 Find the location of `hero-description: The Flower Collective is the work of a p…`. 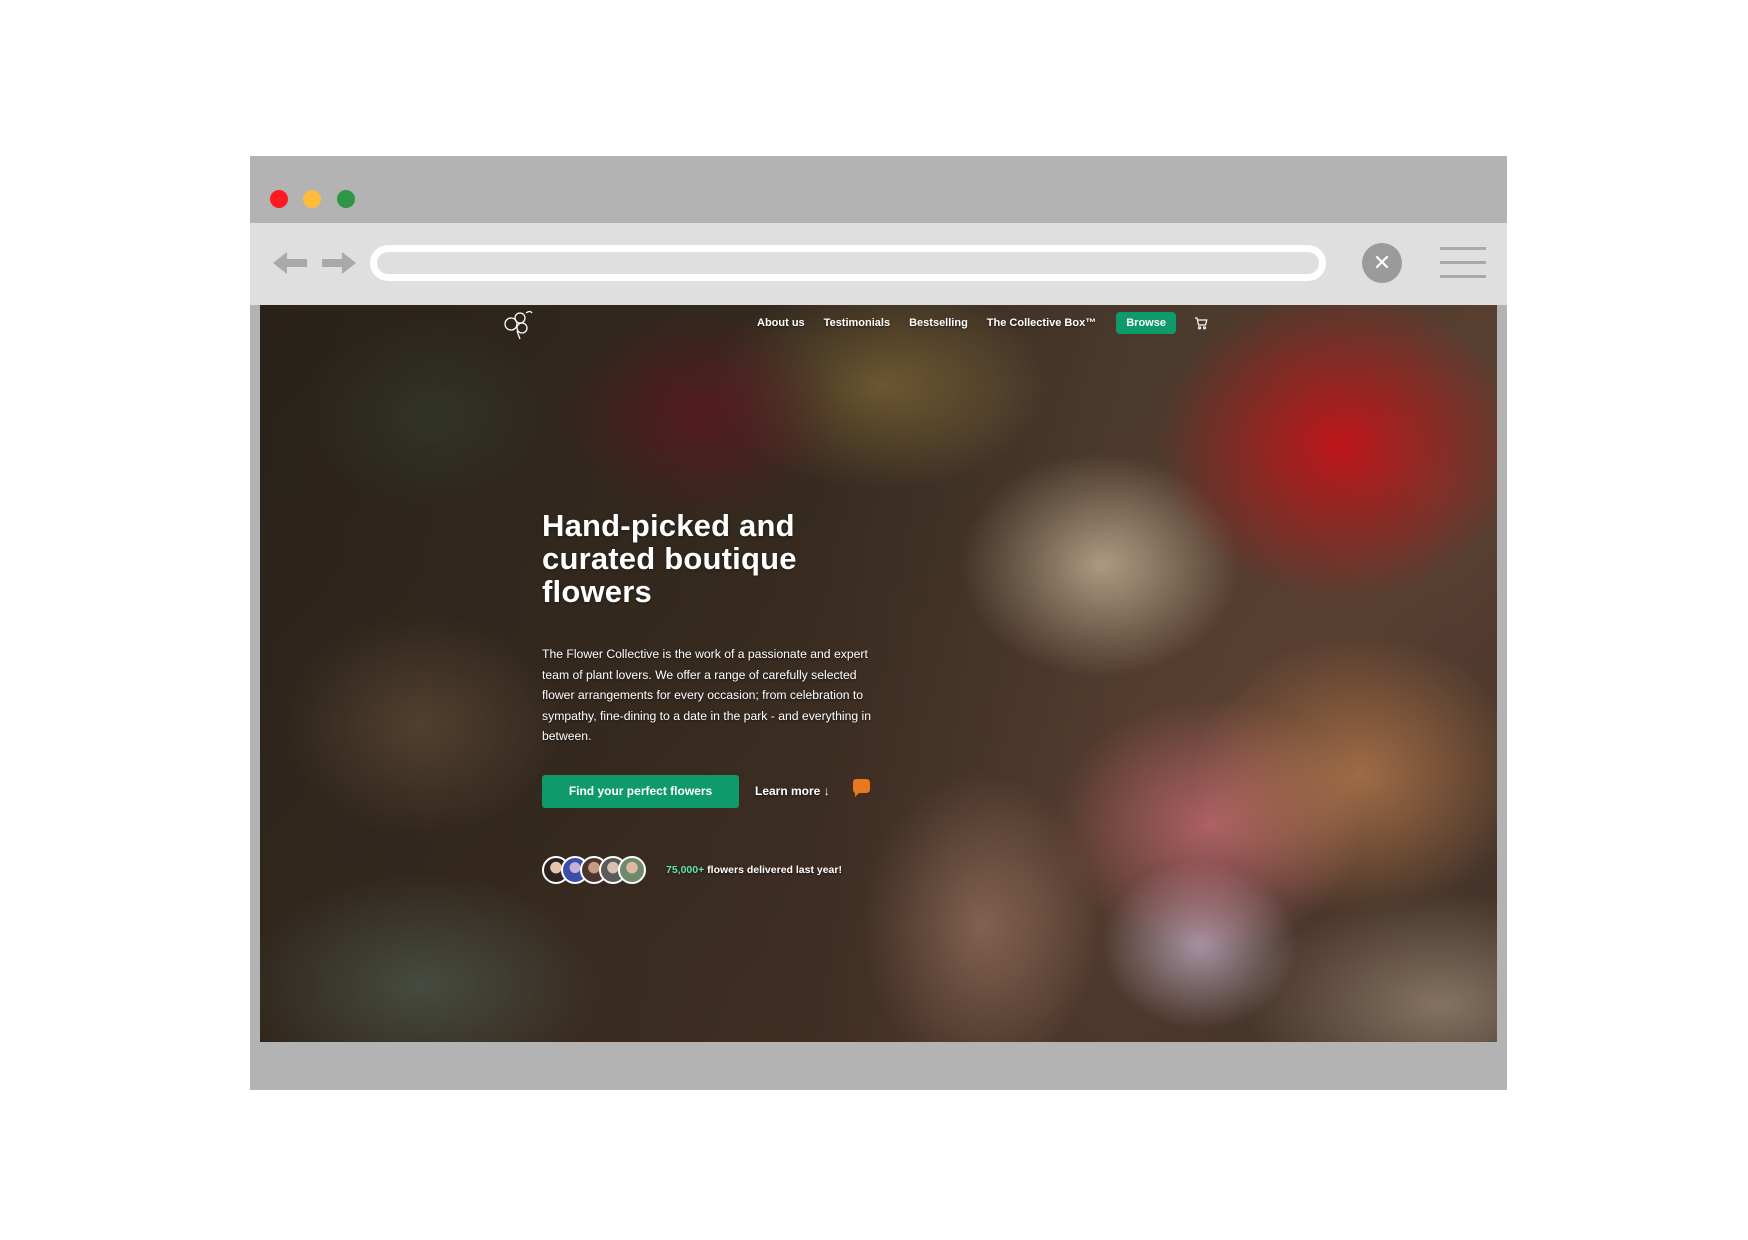

hero-description: The Flower Collective is the work of a p… is located at coordinates (707, 695).